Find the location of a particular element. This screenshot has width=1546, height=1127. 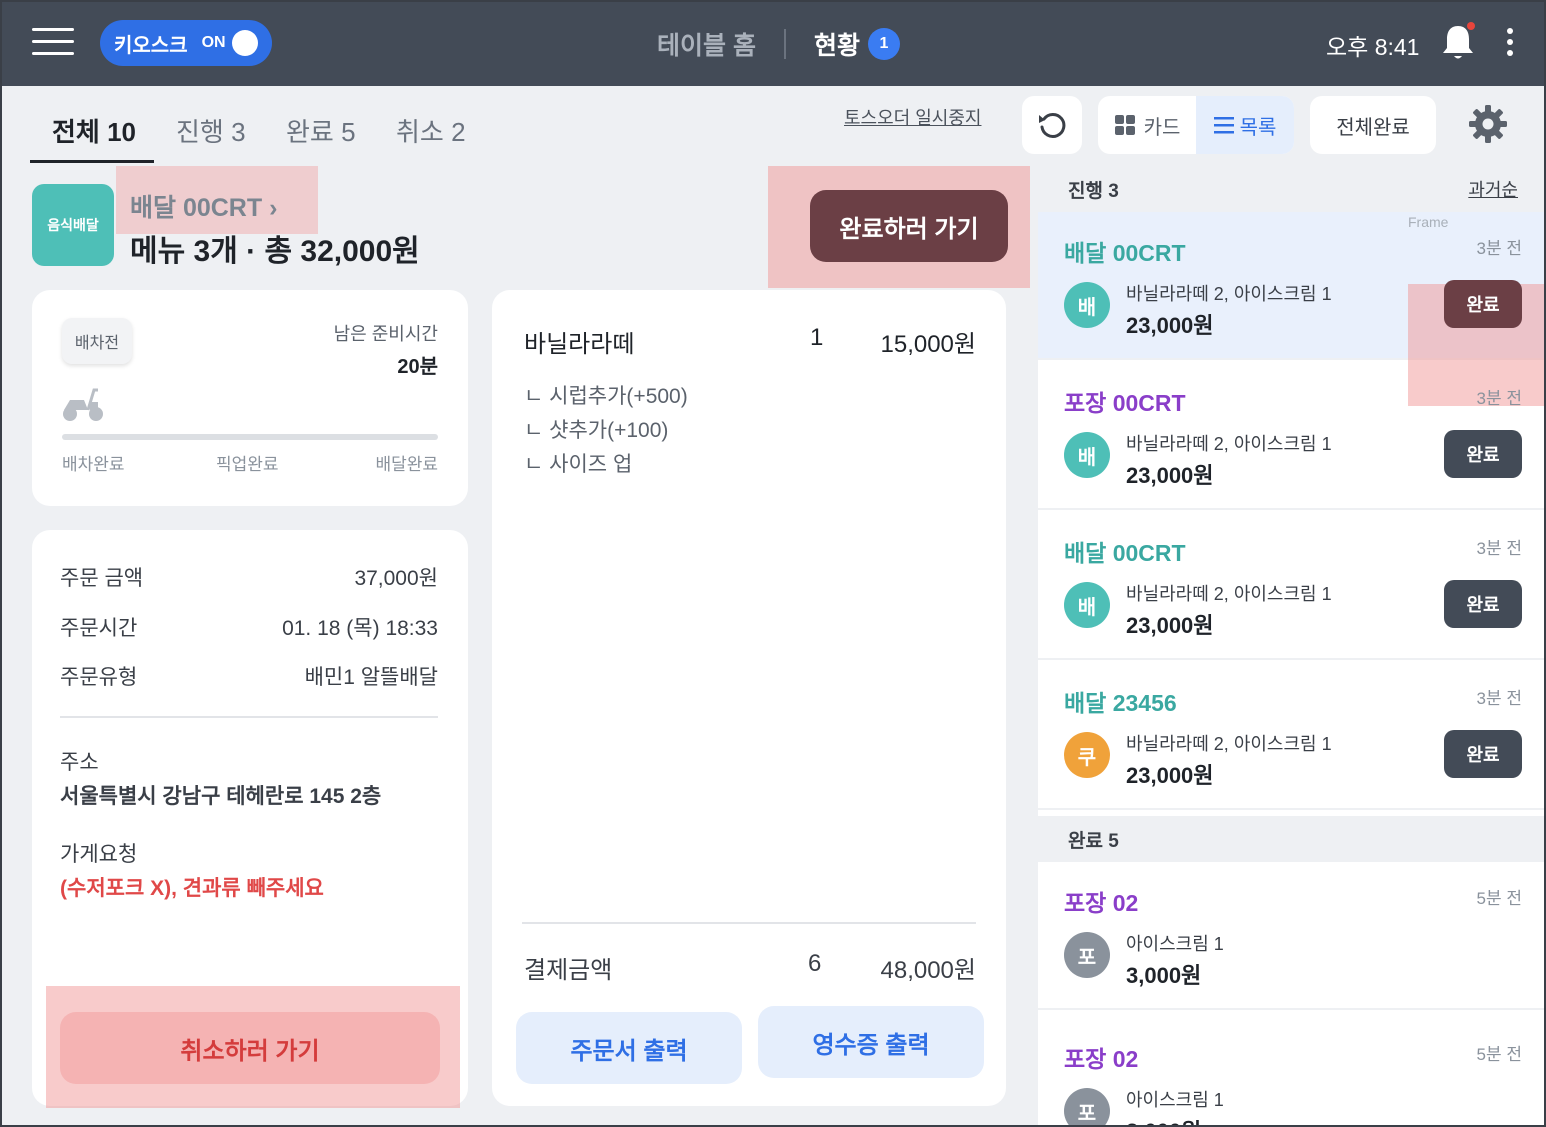

top-bar: 키오스크 ON 테이블 홈 현황 1 오후 8:41 is located at coordinates (773, 44).